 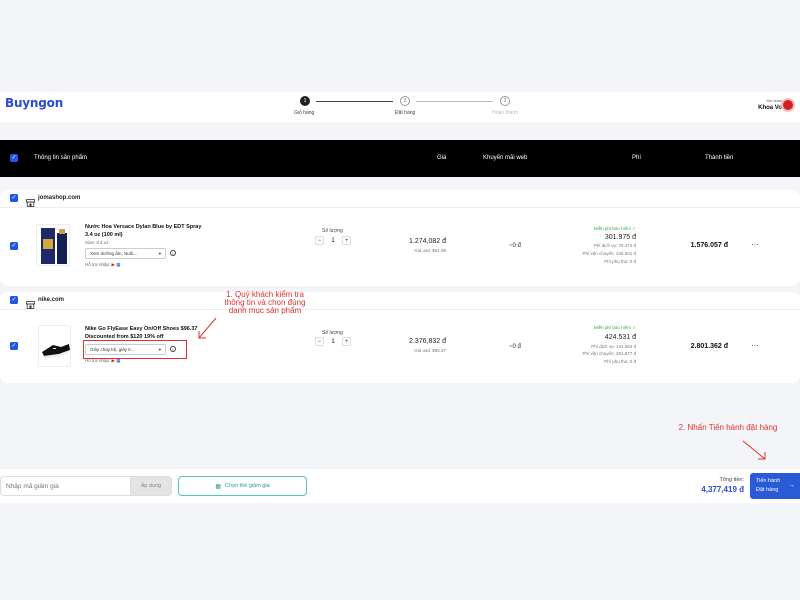 What do you see at coordinates (722, 489) in the screenshot?
I see `grand-total-value: 4,377,419 đ` at bounding box center [722, 489].